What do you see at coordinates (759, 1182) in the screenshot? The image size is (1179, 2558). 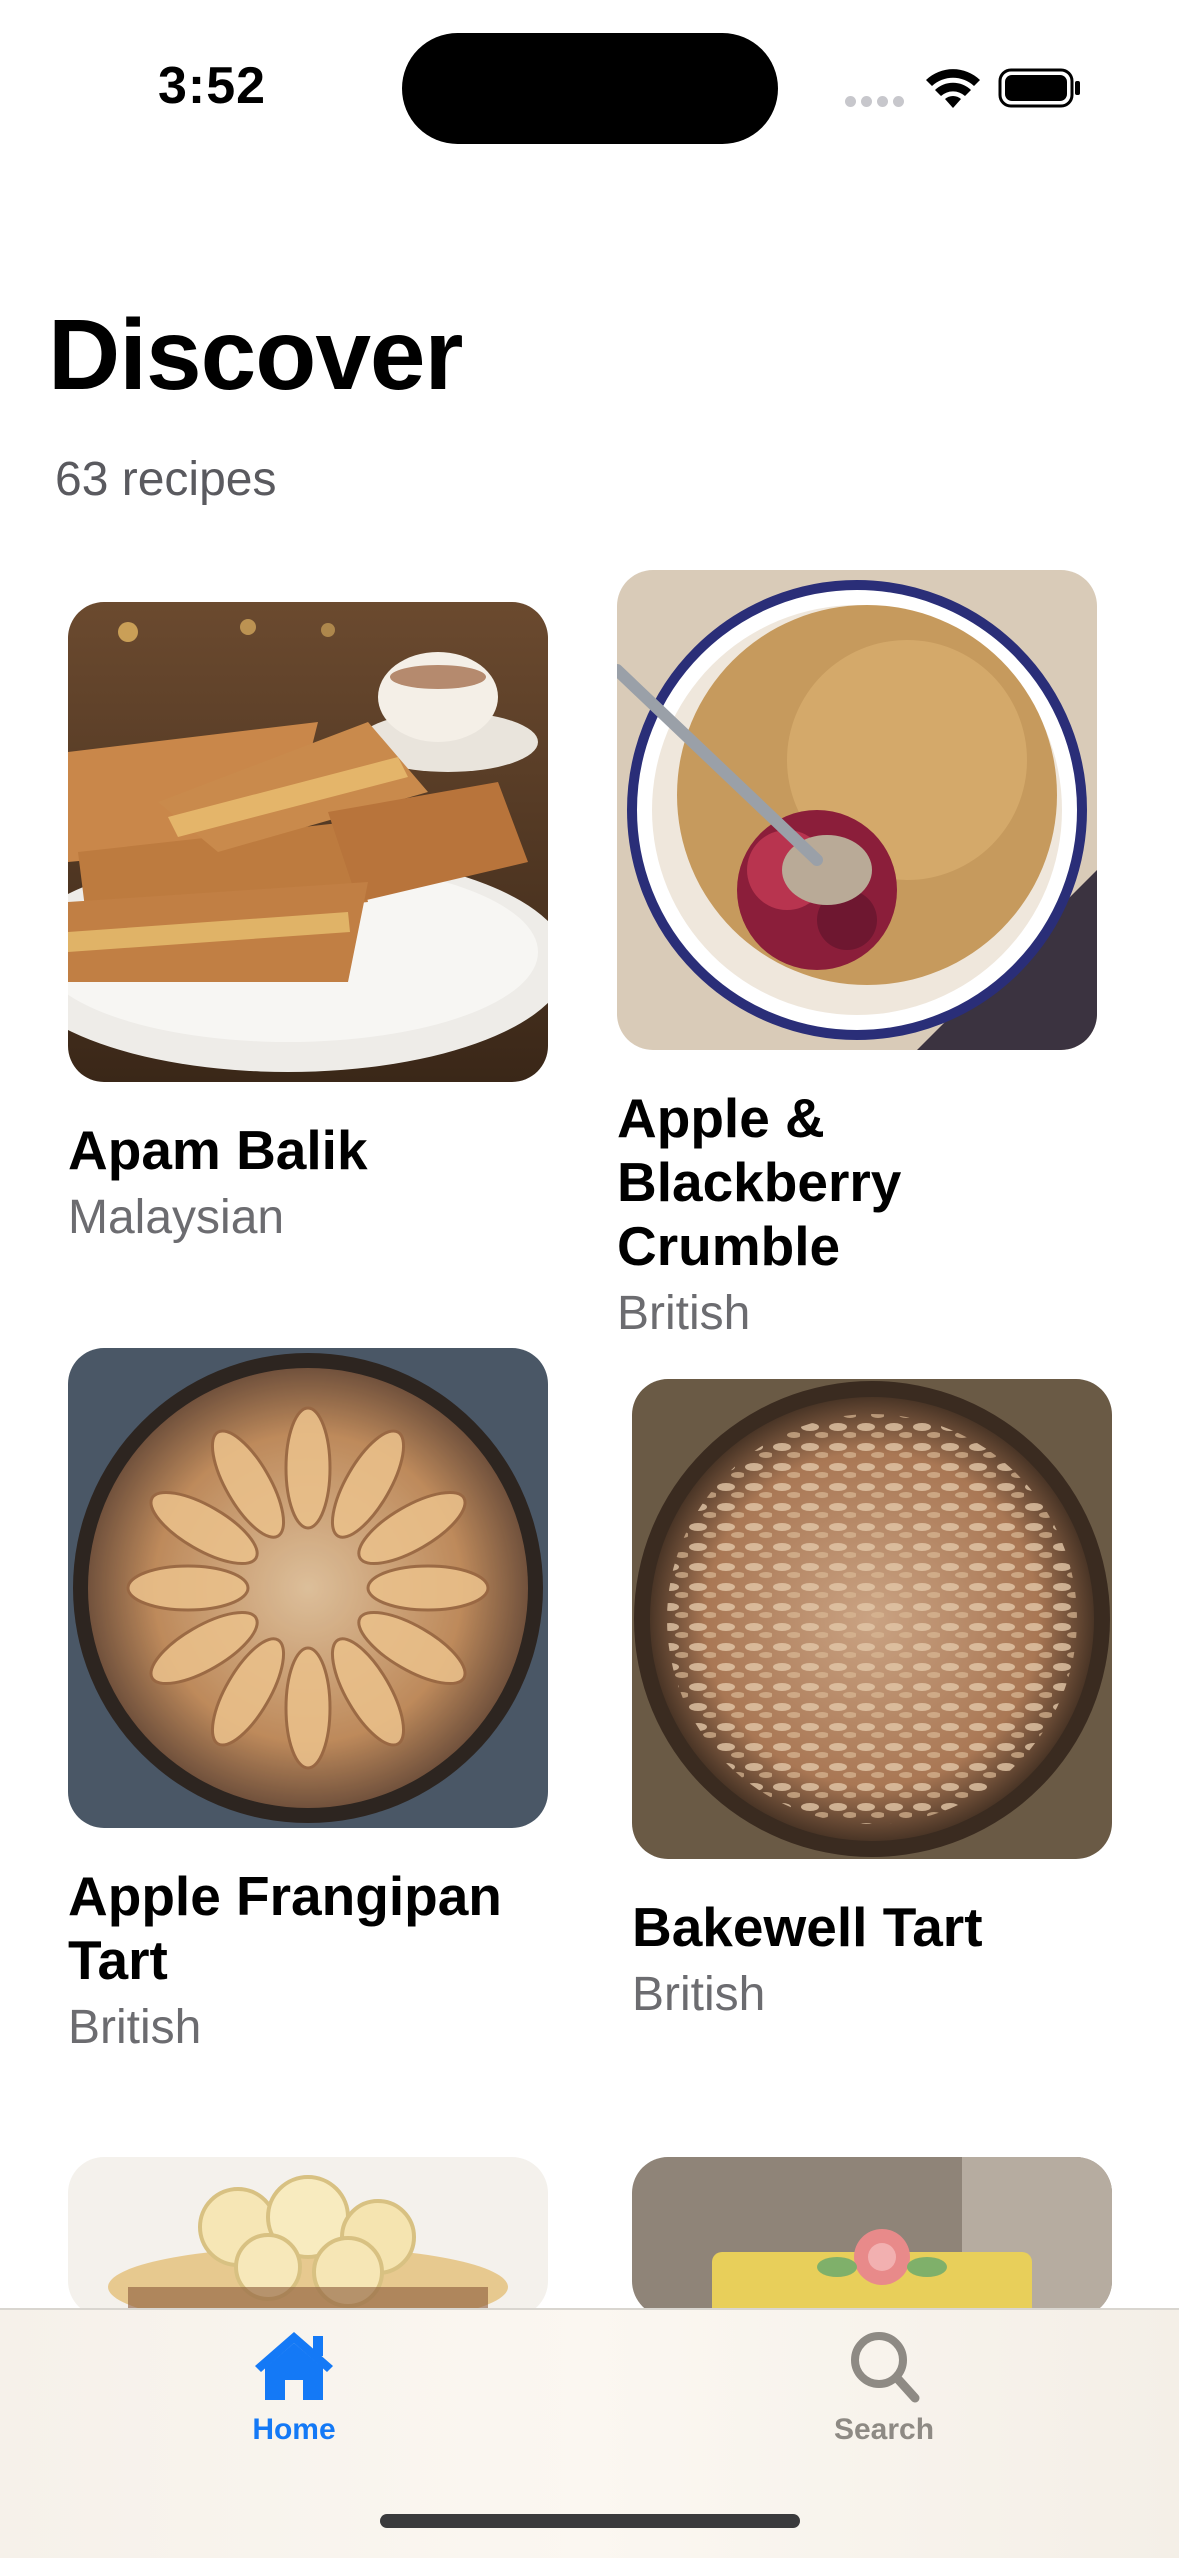 I see `recipe-name: Apple & Blackberry Crumble` at bounding box center [759, 1182].